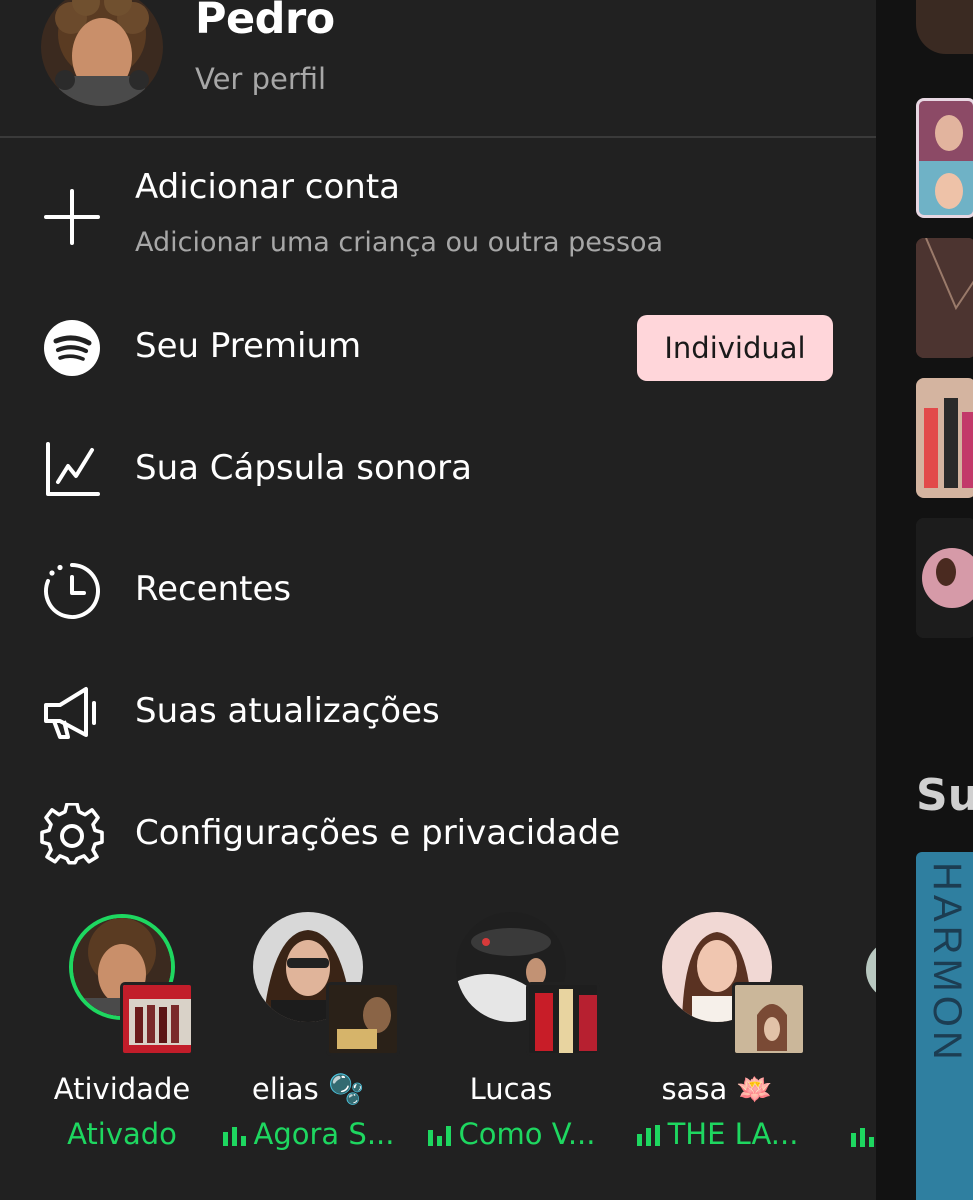 This screenshot has height=1200, width=973. I want to click on your-updates-item: Suas atualizações, so click(438, 713).